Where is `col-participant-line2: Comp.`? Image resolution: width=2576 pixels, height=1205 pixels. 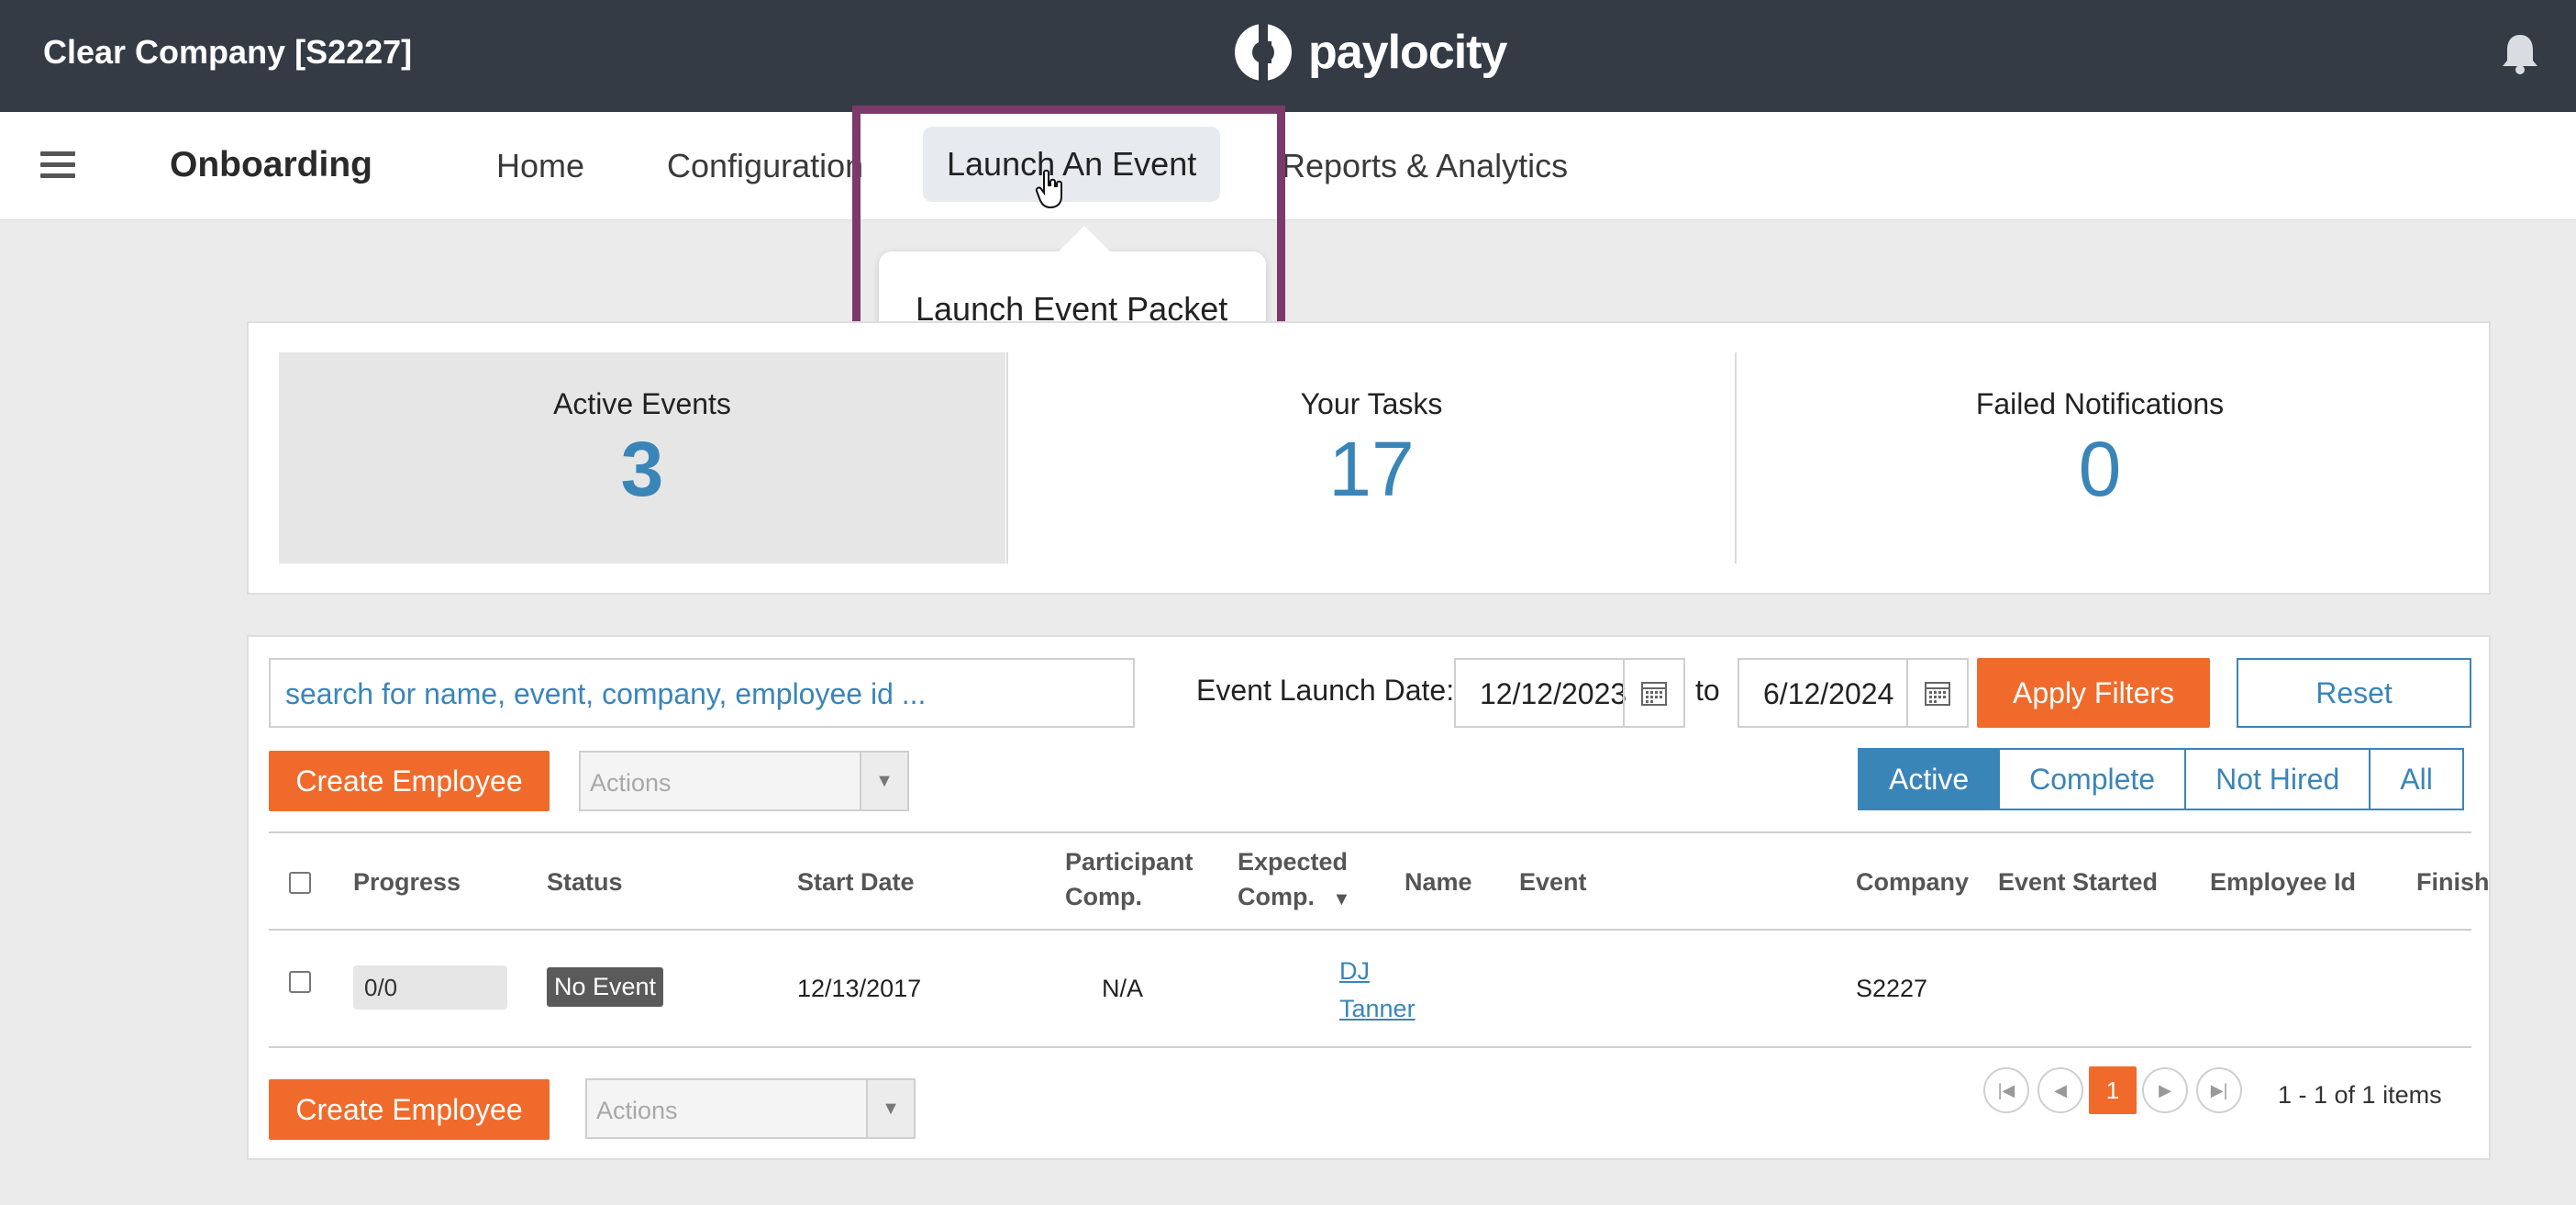
col-participant-line2: Comp. is located at coordinates (1103, 896).